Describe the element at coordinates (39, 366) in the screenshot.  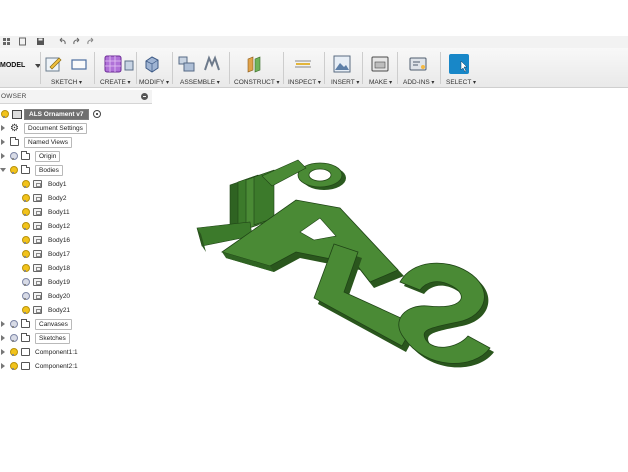
I see `tree-item-component2: Component2:1` at that location.